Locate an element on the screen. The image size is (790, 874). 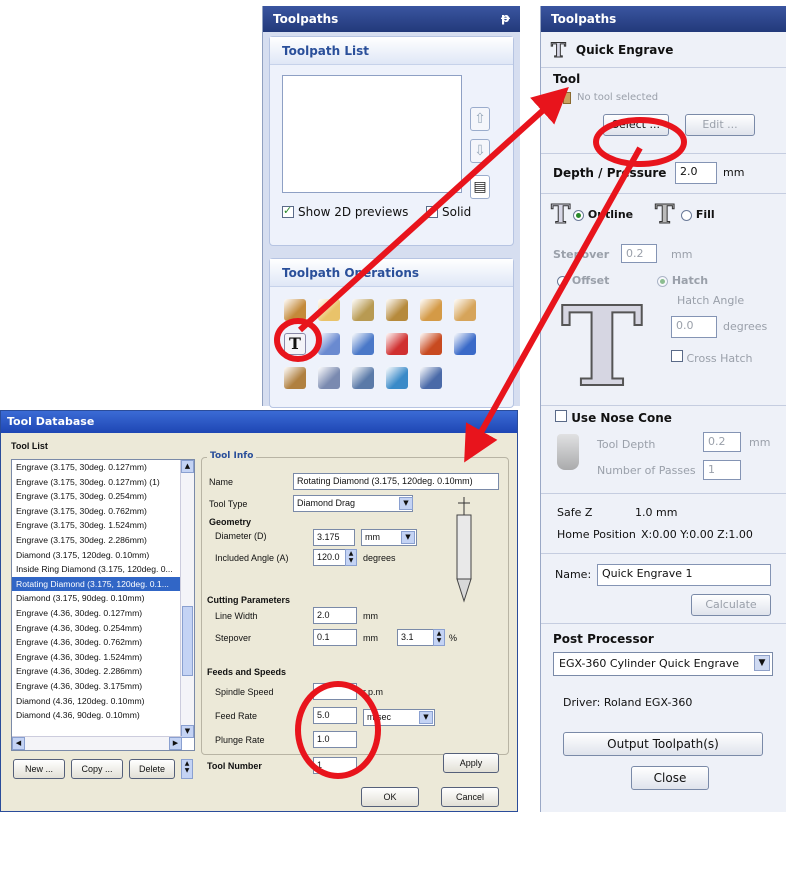
tool-list-item: Engrave (4.36, 30deg. 2.286mm) is located at coordinates (103, 671).